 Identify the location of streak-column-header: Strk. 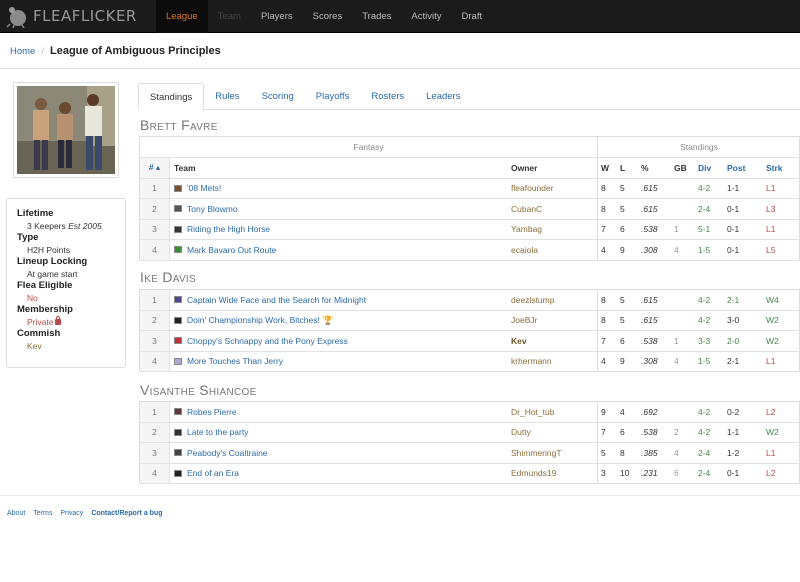
(774, 168).